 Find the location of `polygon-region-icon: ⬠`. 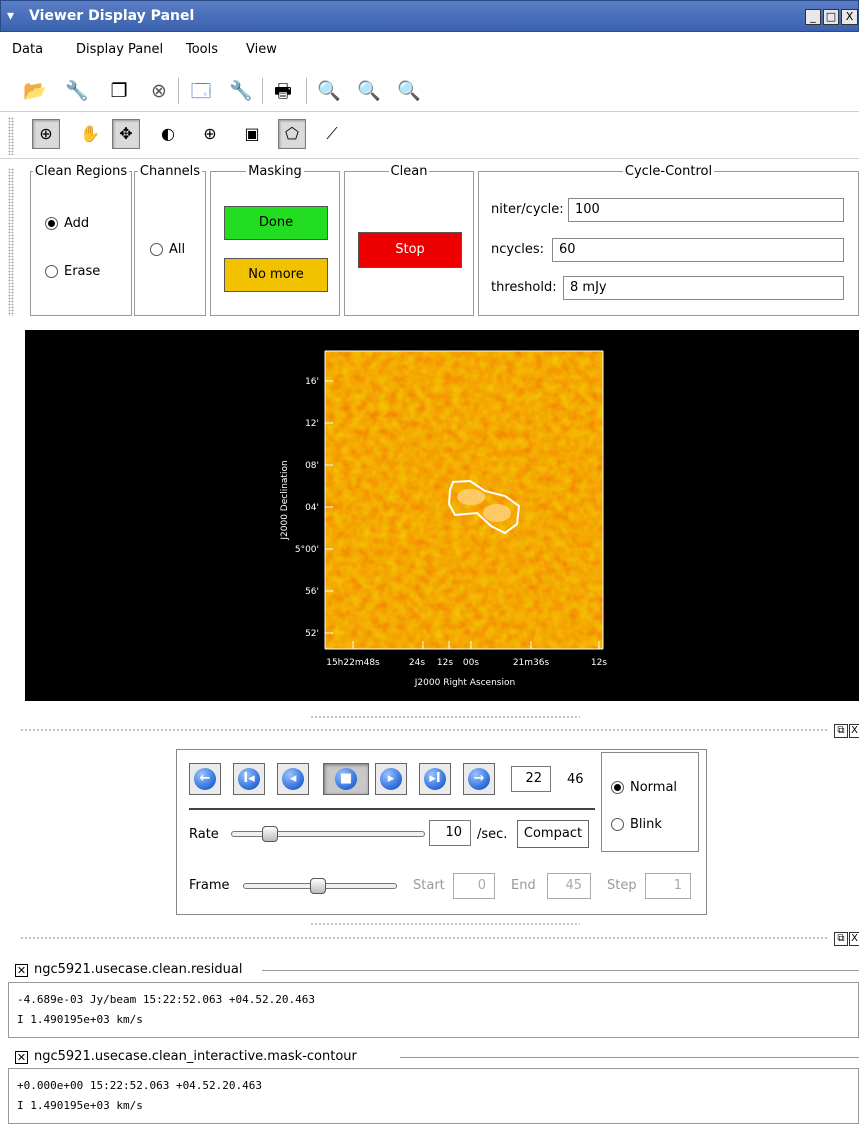

polygon-region-icon: ⬠ is located at coordinates (292, 134).